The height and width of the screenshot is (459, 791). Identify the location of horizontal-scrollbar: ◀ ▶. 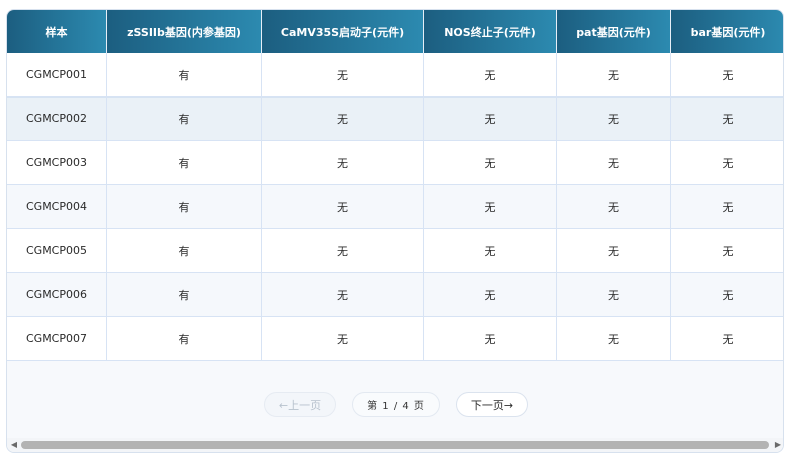
(395, 445).